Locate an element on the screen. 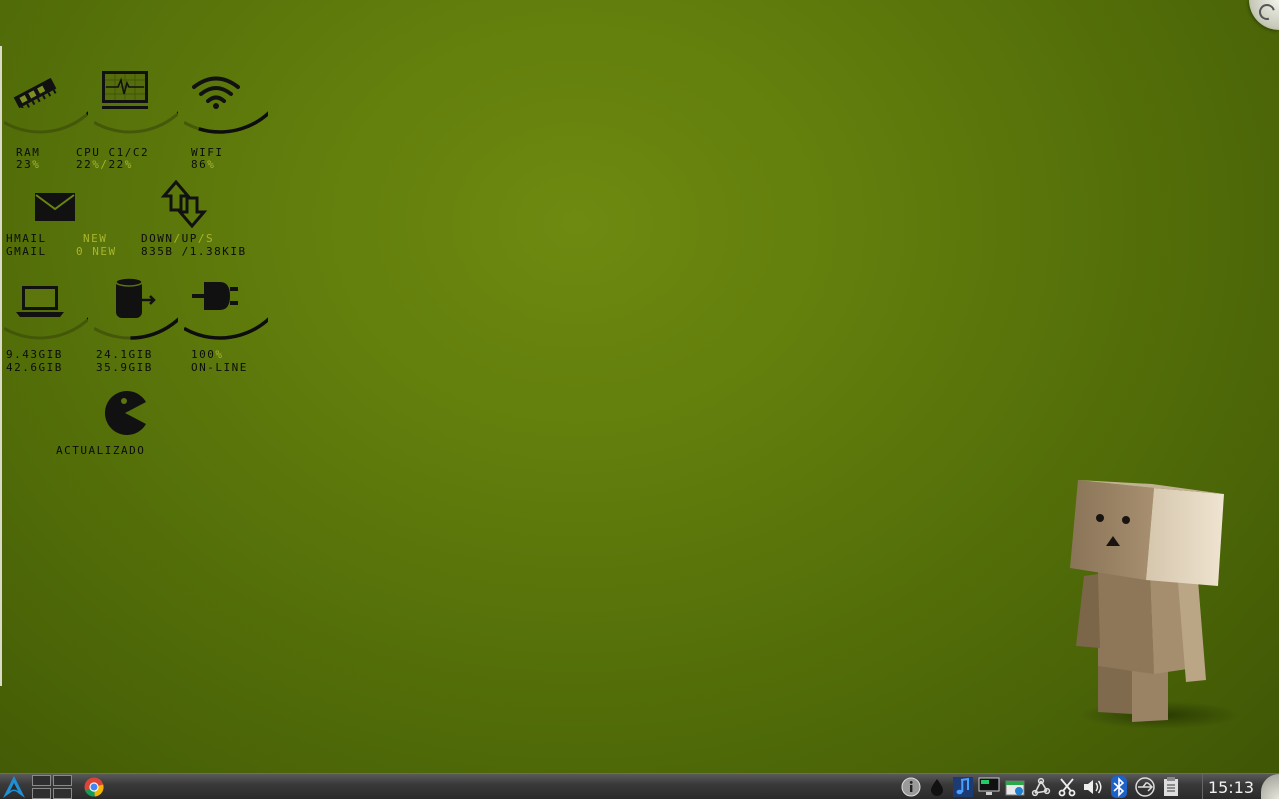 The image size is (1279, 799). chrome-icon is located at coordinates (94, 787).